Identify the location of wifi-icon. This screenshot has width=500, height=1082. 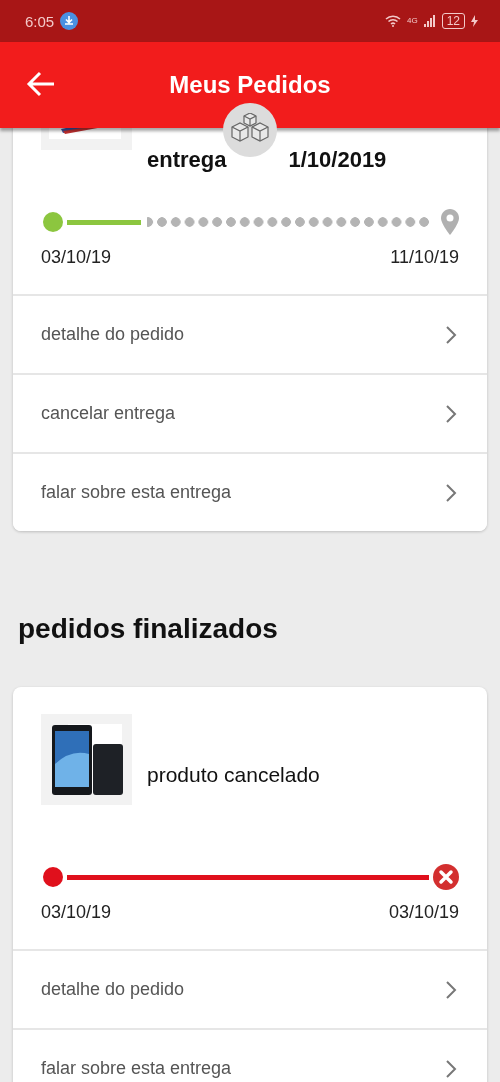
(392, 21).